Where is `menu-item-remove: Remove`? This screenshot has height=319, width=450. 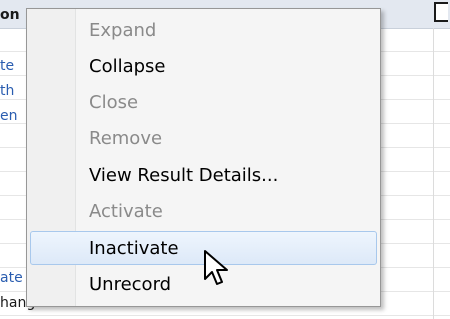 menu-item-remove: Remove is located at coordinates (203, 138).